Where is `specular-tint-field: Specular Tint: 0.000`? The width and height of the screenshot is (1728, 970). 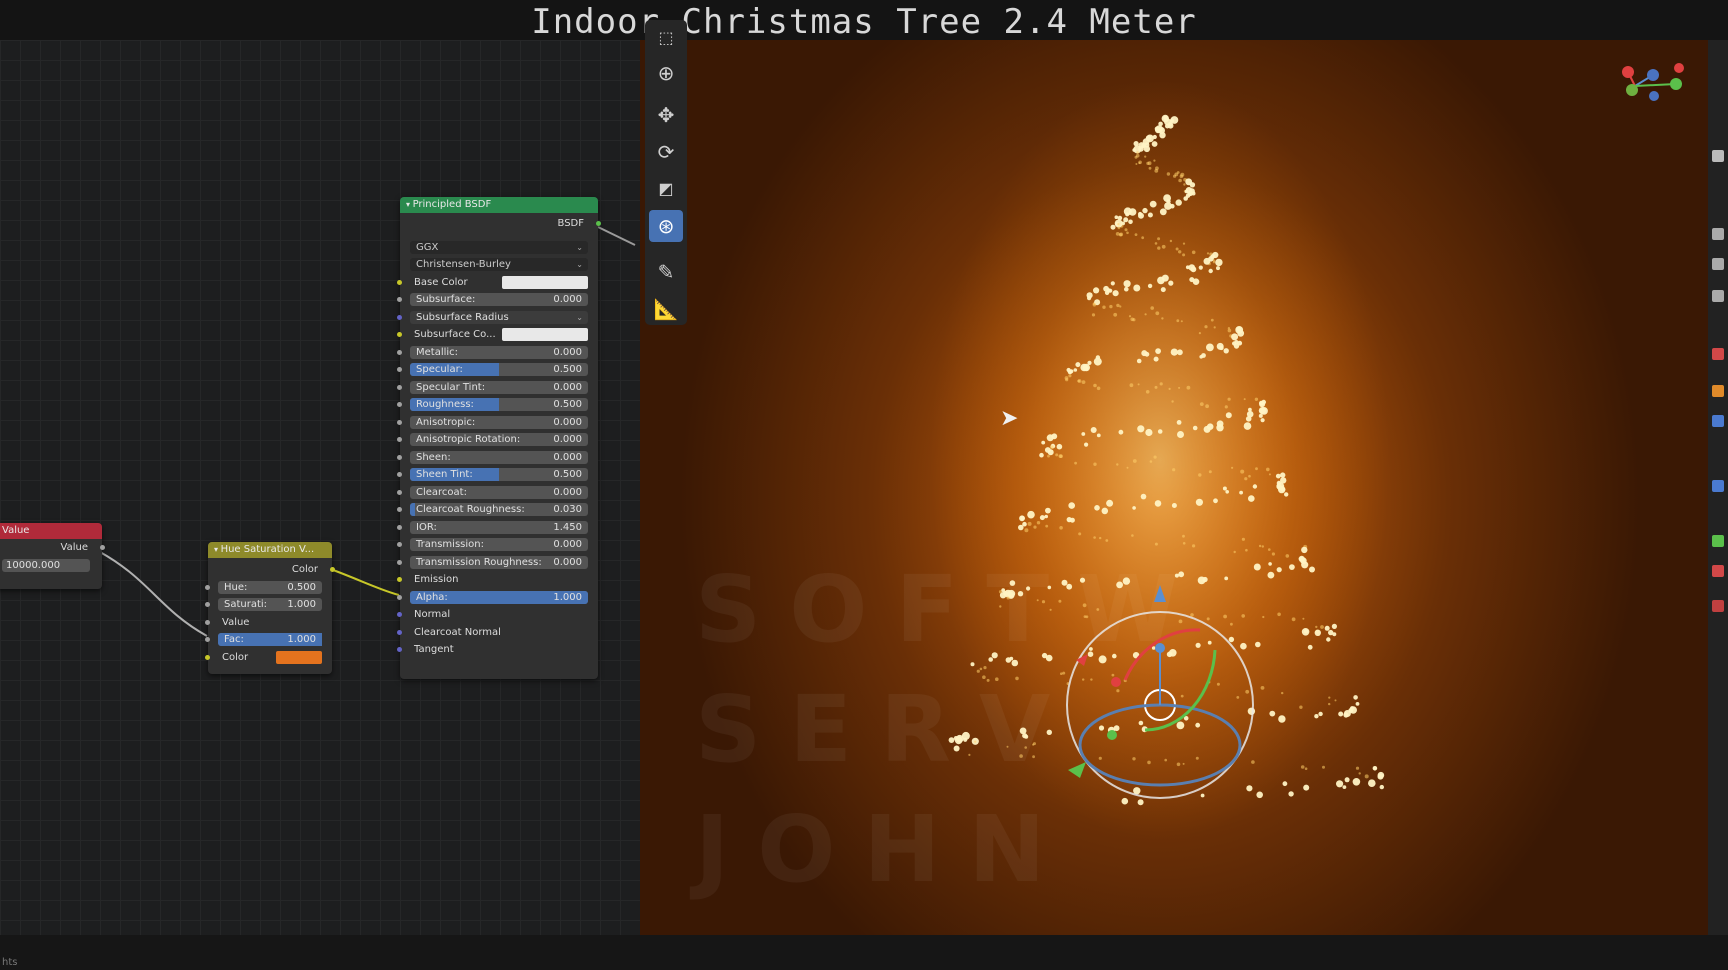
specular-tint-field: Specular Tint: 0.000 is located at coordinates (499, 387).